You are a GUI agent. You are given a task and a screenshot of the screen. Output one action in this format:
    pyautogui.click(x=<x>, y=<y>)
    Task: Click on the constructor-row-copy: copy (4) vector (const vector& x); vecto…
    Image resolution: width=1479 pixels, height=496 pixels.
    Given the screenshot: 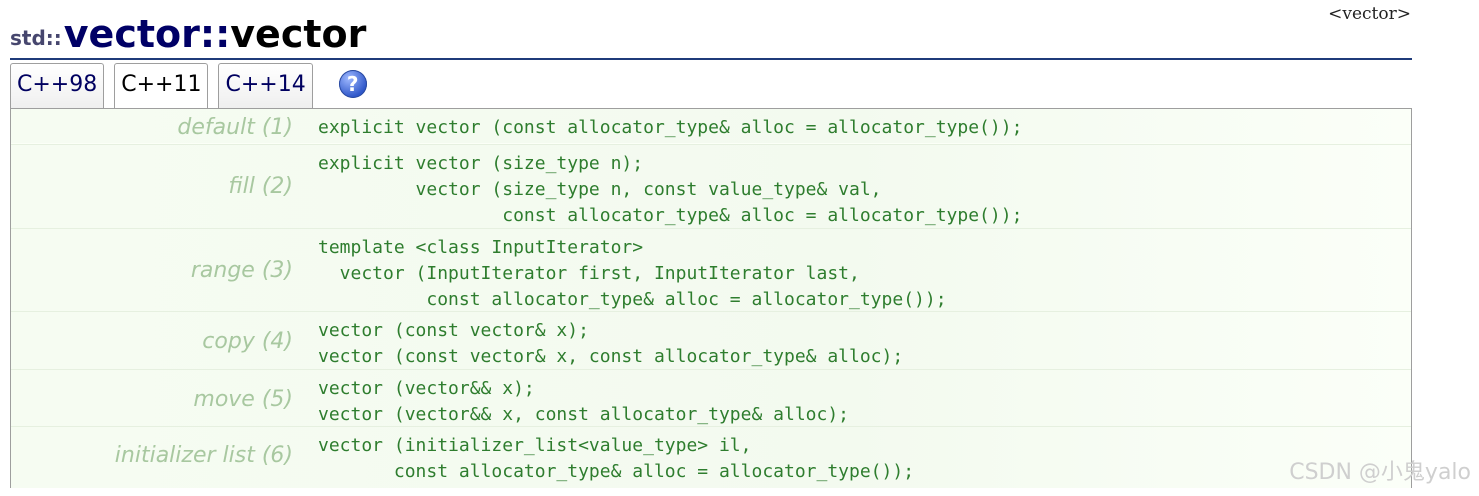 What is the action you would take?
    pyautogui.click(x=711, y=340)
    